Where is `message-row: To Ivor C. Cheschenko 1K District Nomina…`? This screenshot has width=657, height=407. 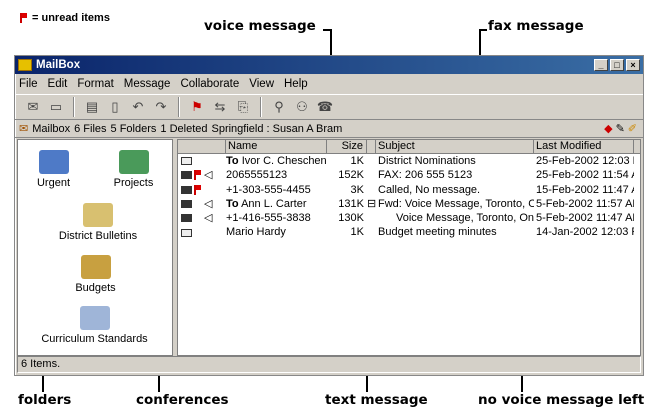
message-row: To Ivor C. Cheschenko 1K District Nomina… is located at coordinates (409, 161).